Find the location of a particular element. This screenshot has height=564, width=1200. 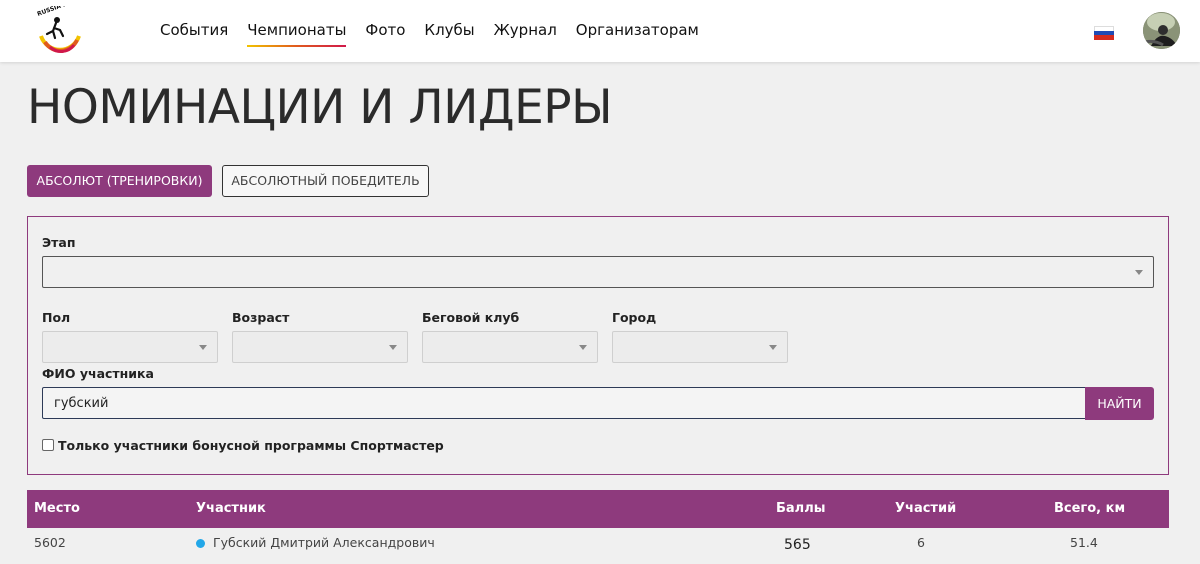

age-label: Возраст is located at coordinates (261, 317).